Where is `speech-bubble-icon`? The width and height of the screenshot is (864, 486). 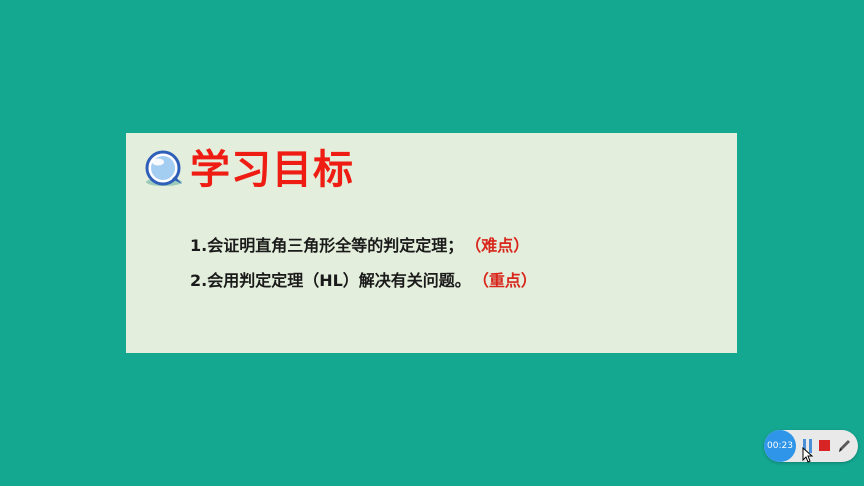
speech-bubble-icon is located at coordinates (164, 170).